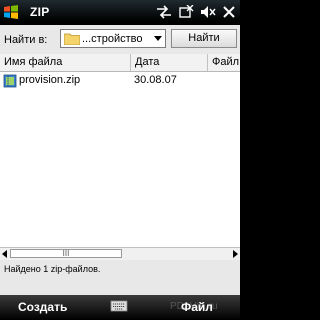 Image resolution: width=320 pixels, height=320 pixels. I want to click on location-dropdown: ...стройство, so click(113, 38).